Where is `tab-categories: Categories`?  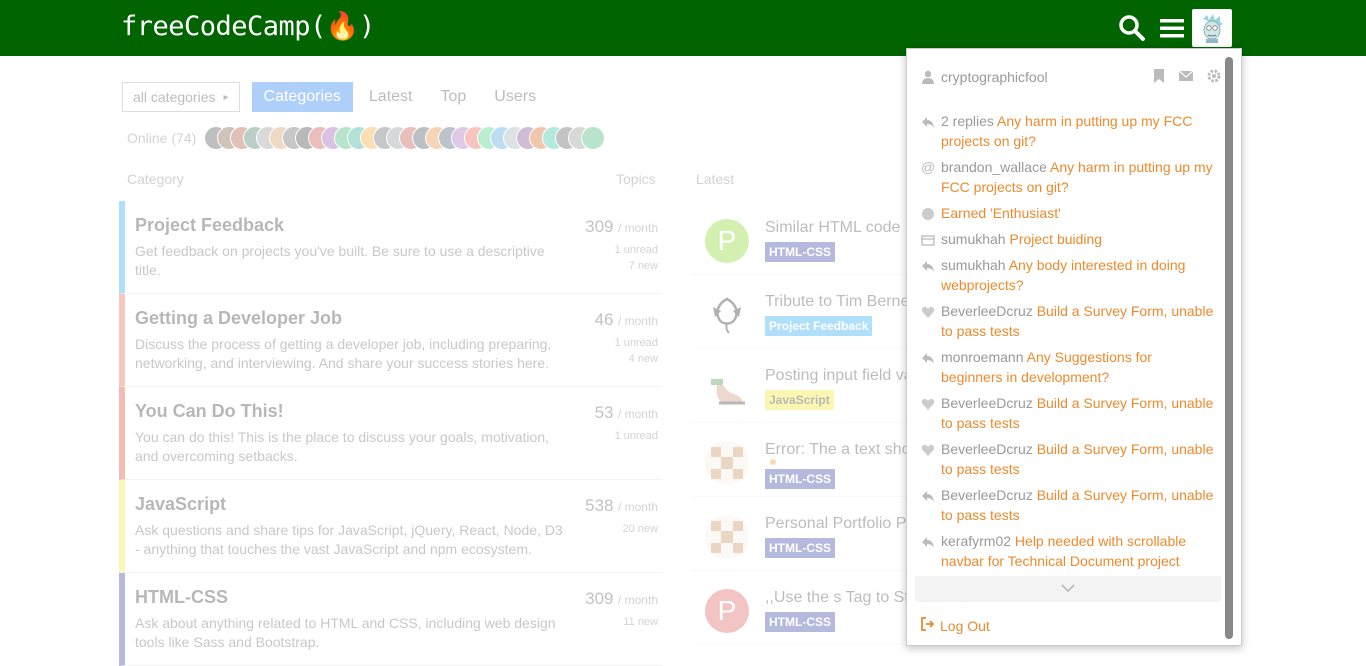
tab-categories: Categories is located at coordinates (302, 97).